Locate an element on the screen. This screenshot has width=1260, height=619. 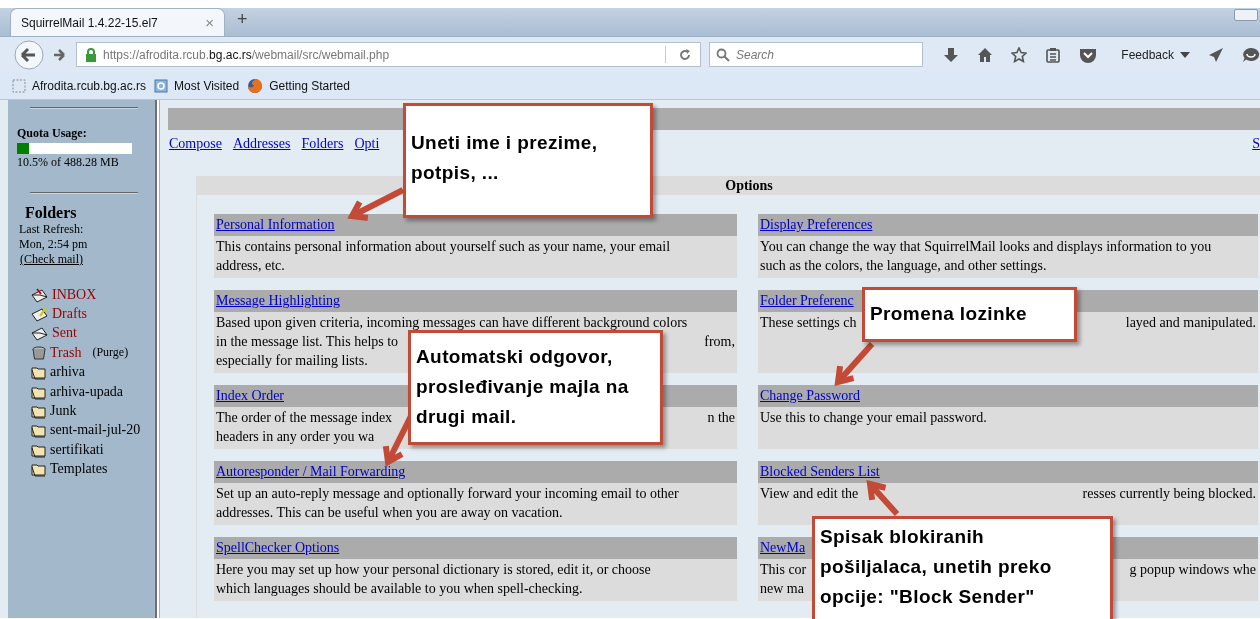
option-description: Based upon given criteria, incoming messages can have different background colors is located at coordinates (452, 322).